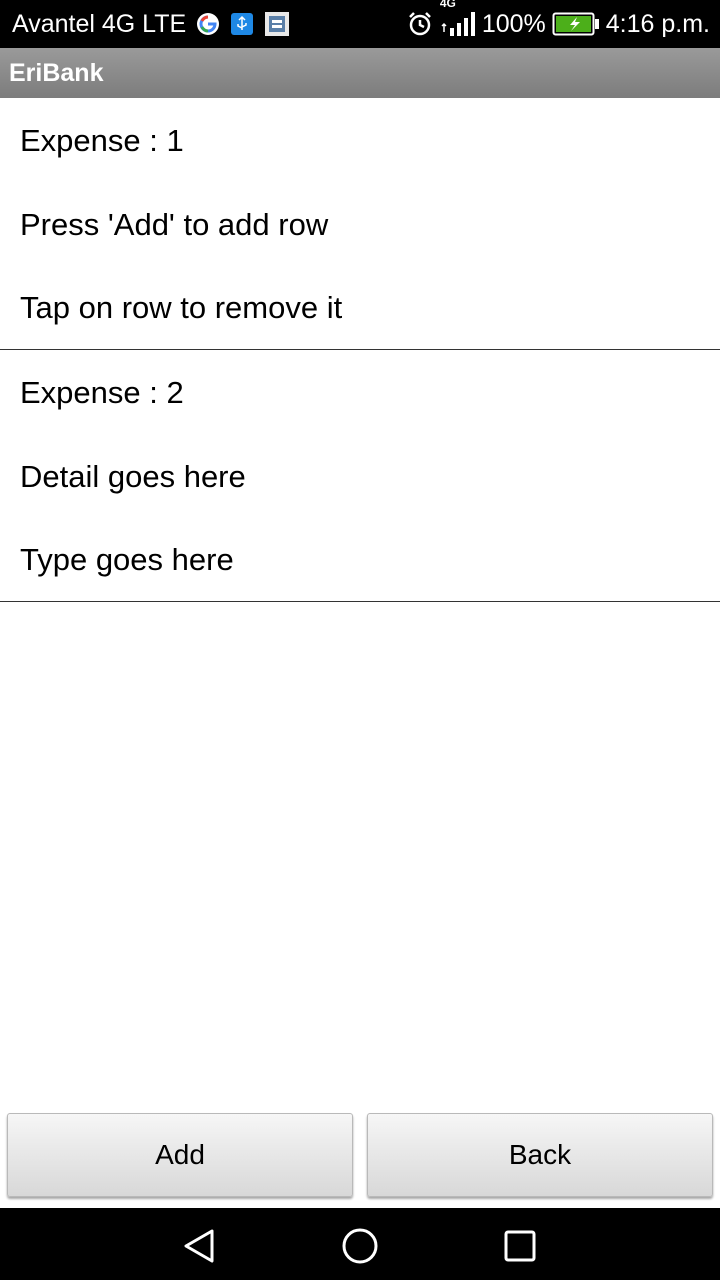 This screenshot has height=1280, width=720. What do you see at coordinates (242, 24) in the screenshot?
I see `usb-icon` at bounding box center [242, 24].